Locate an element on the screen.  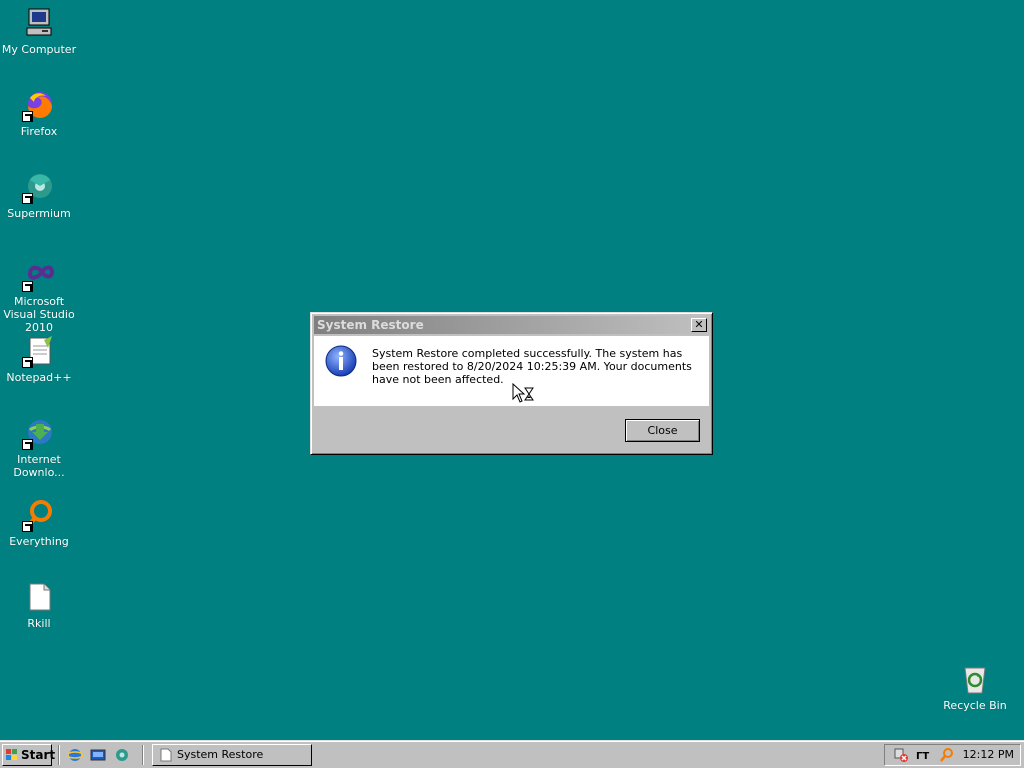
internet-download-manager-icon is located at coordinates (39, 433).